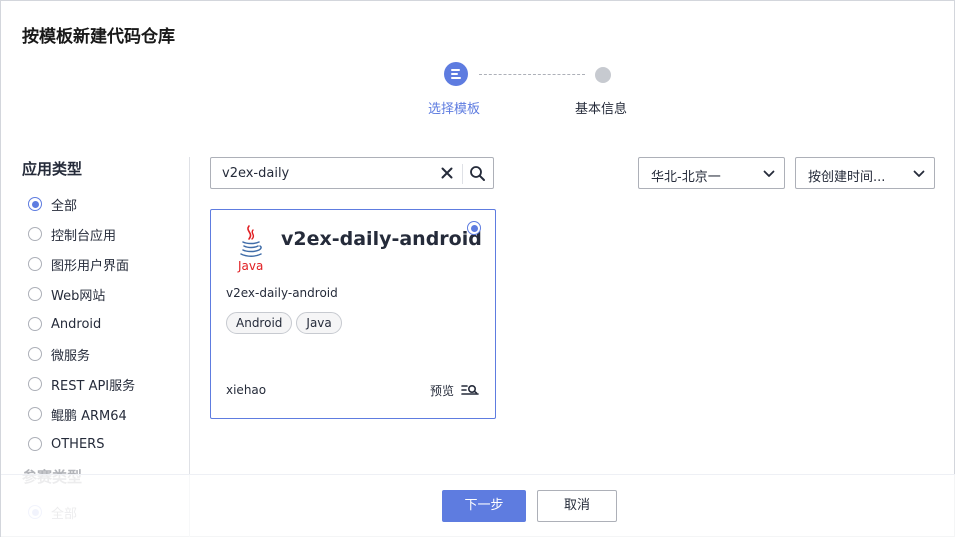 This screenshot has height=537, width=955. Describe the element at coordinates (93, 386) in the screenshot. I see `option-label: REST API服务` at that location.